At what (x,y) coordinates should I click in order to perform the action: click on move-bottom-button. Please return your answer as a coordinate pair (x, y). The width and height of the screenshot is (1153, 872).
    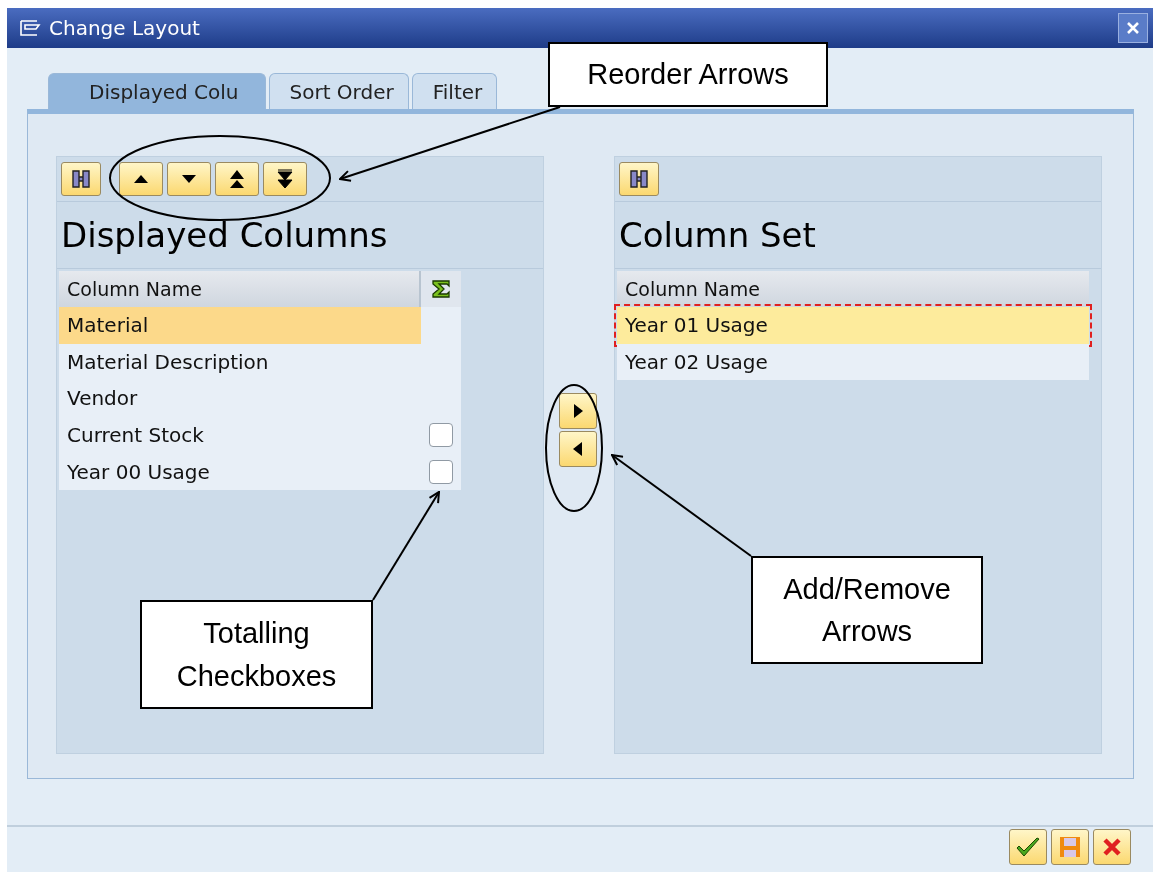
    Looking at the image, I should click on (285, 179).